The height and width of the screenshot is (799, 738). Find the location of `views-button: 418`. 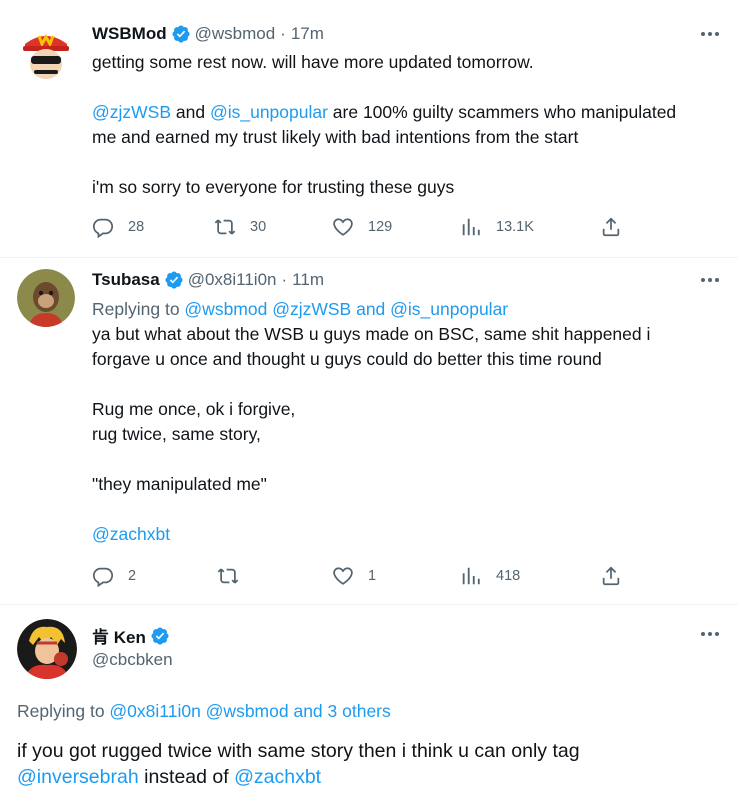

views-button: 418 is located at coordinates (490, 576).